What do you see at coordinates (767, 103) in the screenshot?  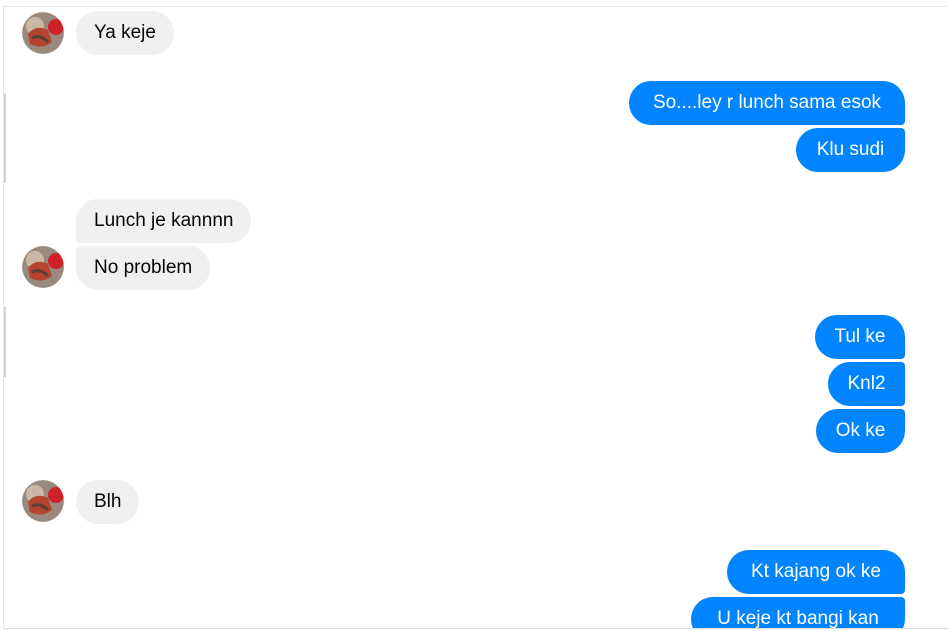 I see `message-bubble-outgoing: So....ley r lunch sama esok` at bounding box center [767, 103].